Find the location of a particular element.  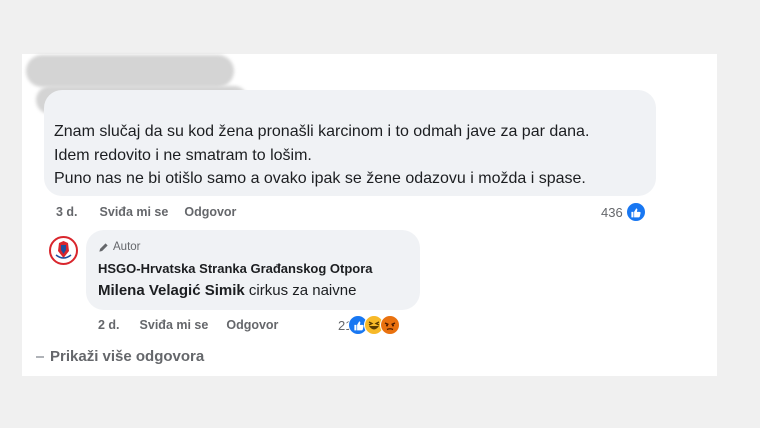

redacted-name is located at coordinates (130, 71).